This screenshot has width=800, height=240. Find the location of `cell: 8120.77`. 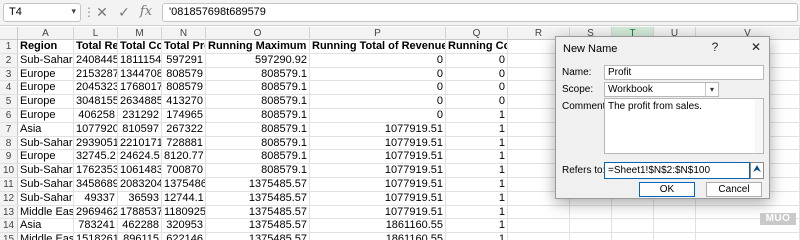

cell: 8120.77 is located at coordinates (184, 157).